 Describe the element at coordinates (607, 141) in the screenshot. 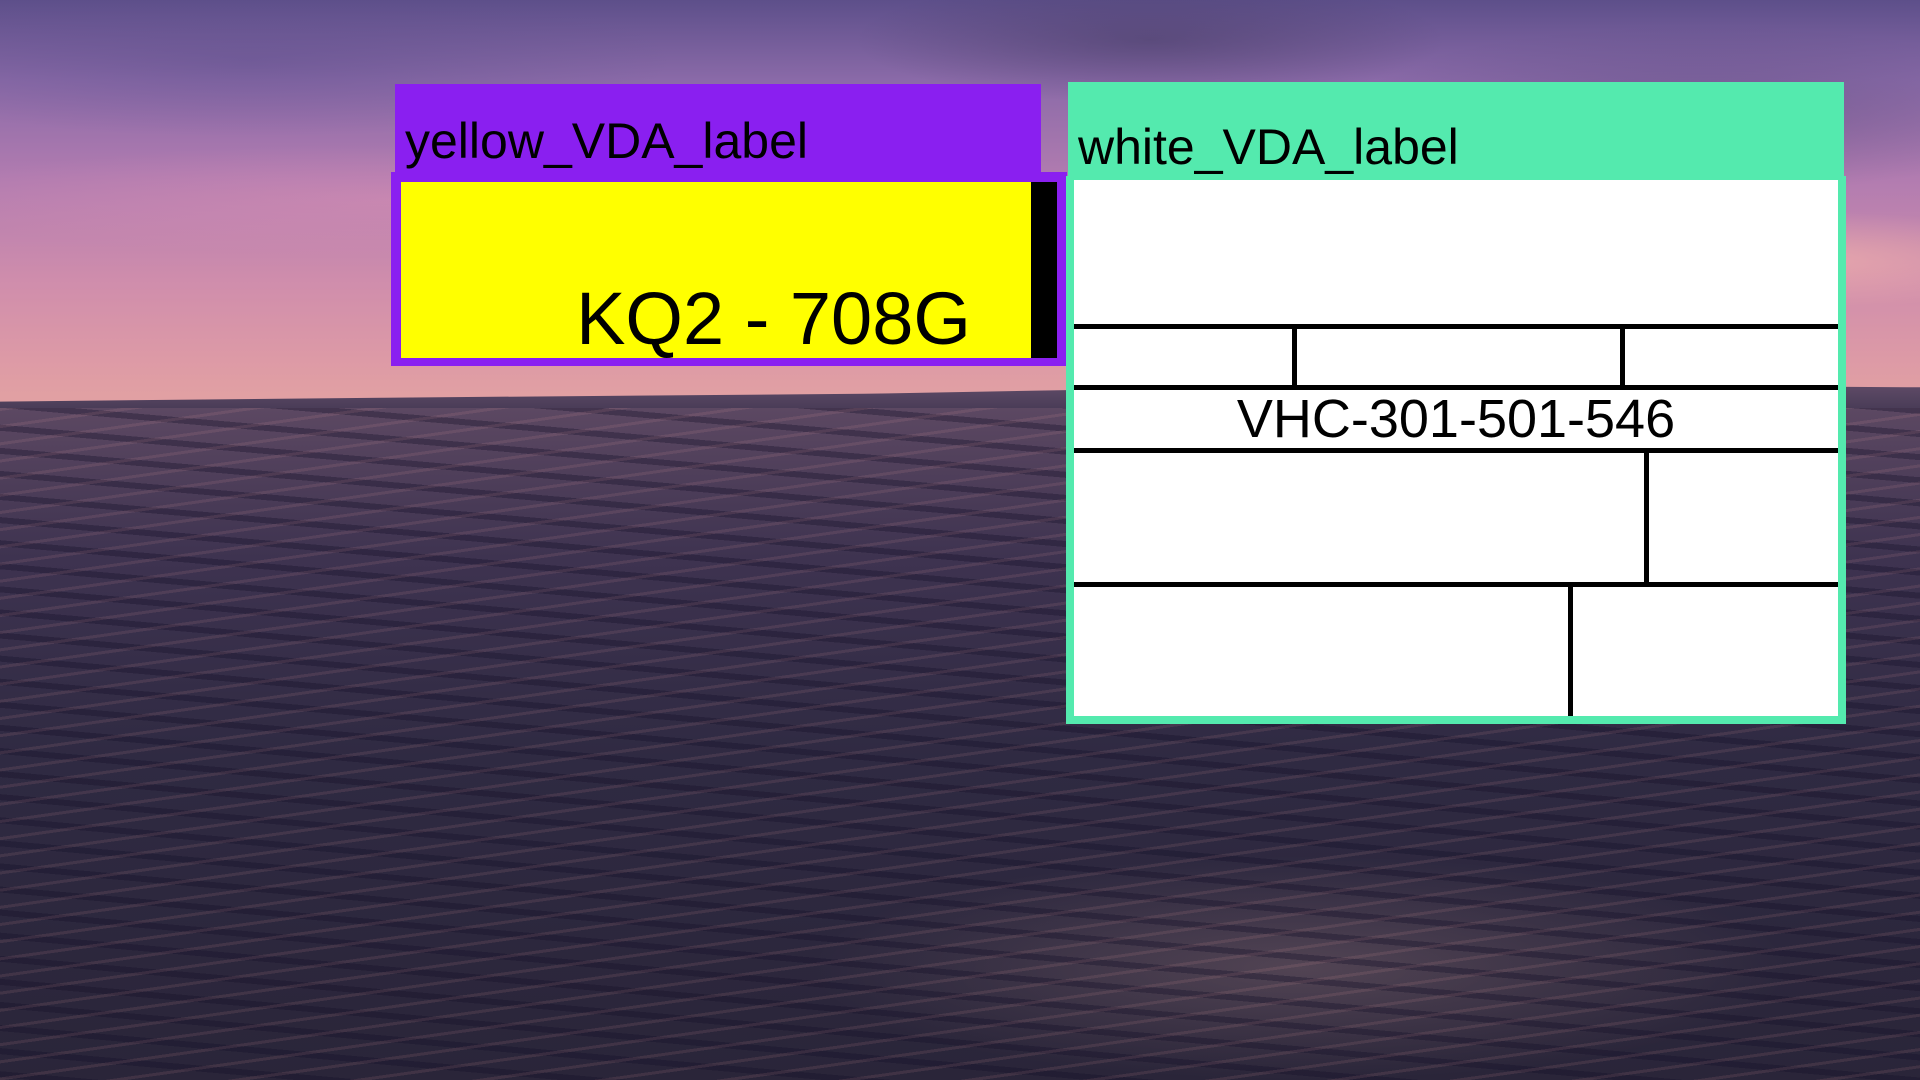

I see `yellow-label-tag-text: yellow_VDA_label` at that location.